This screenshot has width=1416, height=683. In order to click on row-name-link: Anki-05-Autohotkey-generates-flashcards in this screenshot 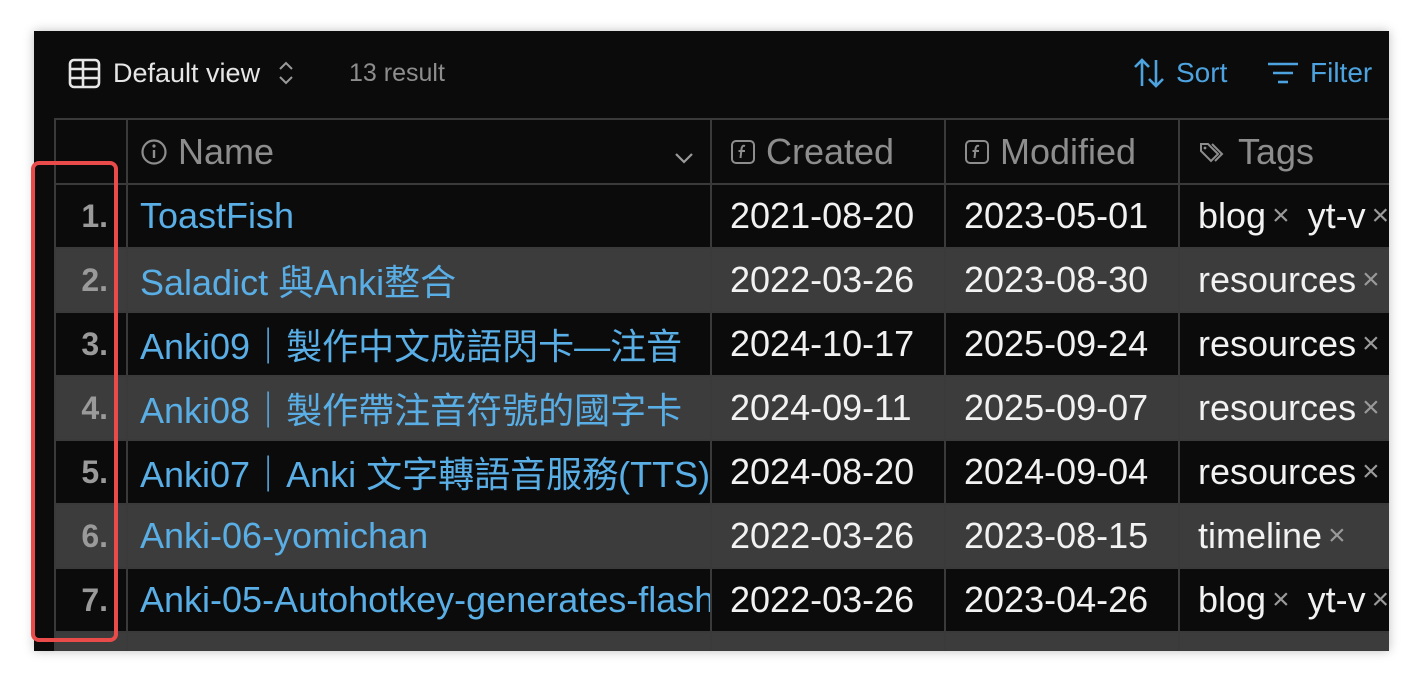, I will do `click(419, 600)`.